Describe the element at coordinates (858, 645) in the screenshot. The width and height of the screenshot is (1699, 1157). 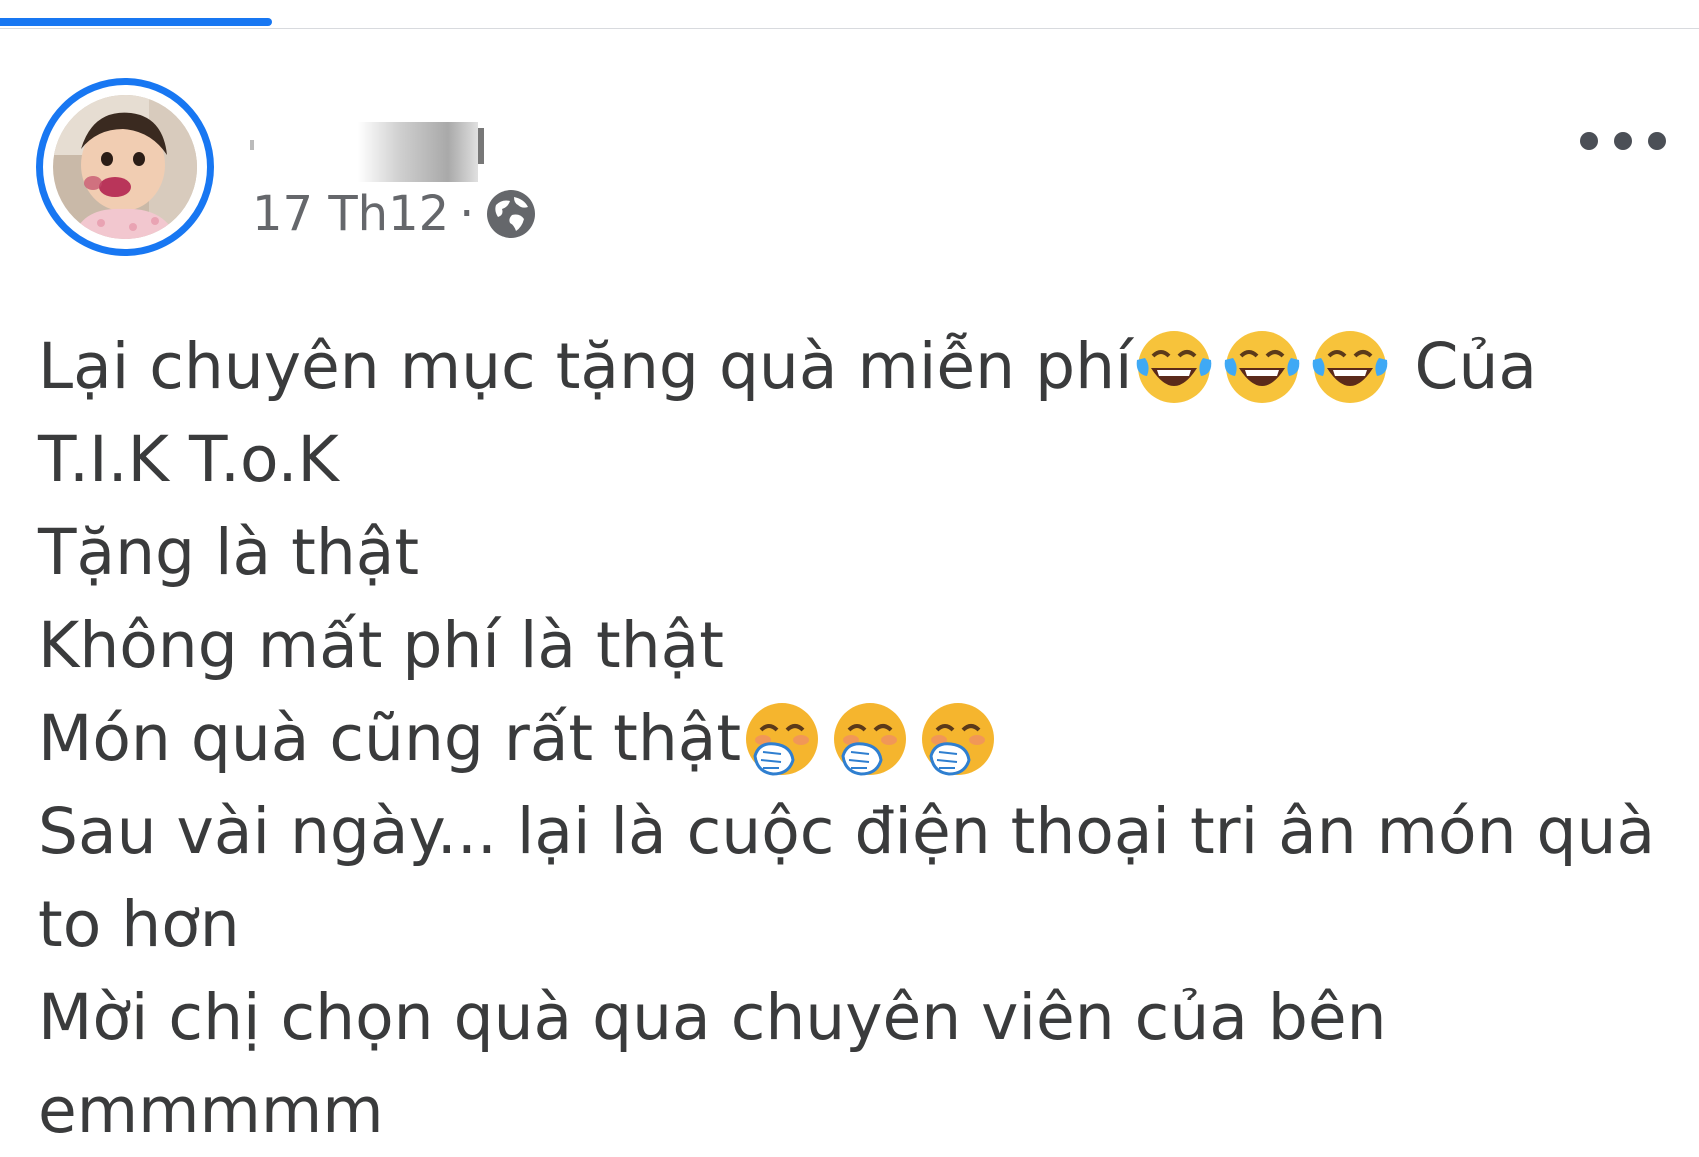
I see `post-line: Không mất phí là thật` at that location.